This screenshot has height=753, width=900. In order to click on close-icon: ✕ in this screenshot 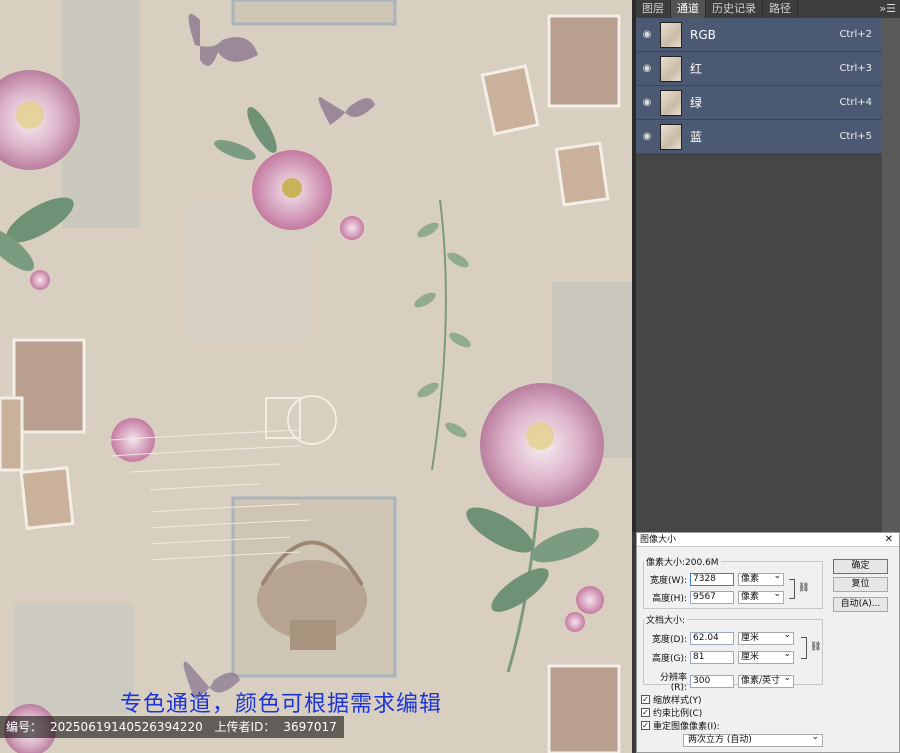, I will do `click(889, 540)`.